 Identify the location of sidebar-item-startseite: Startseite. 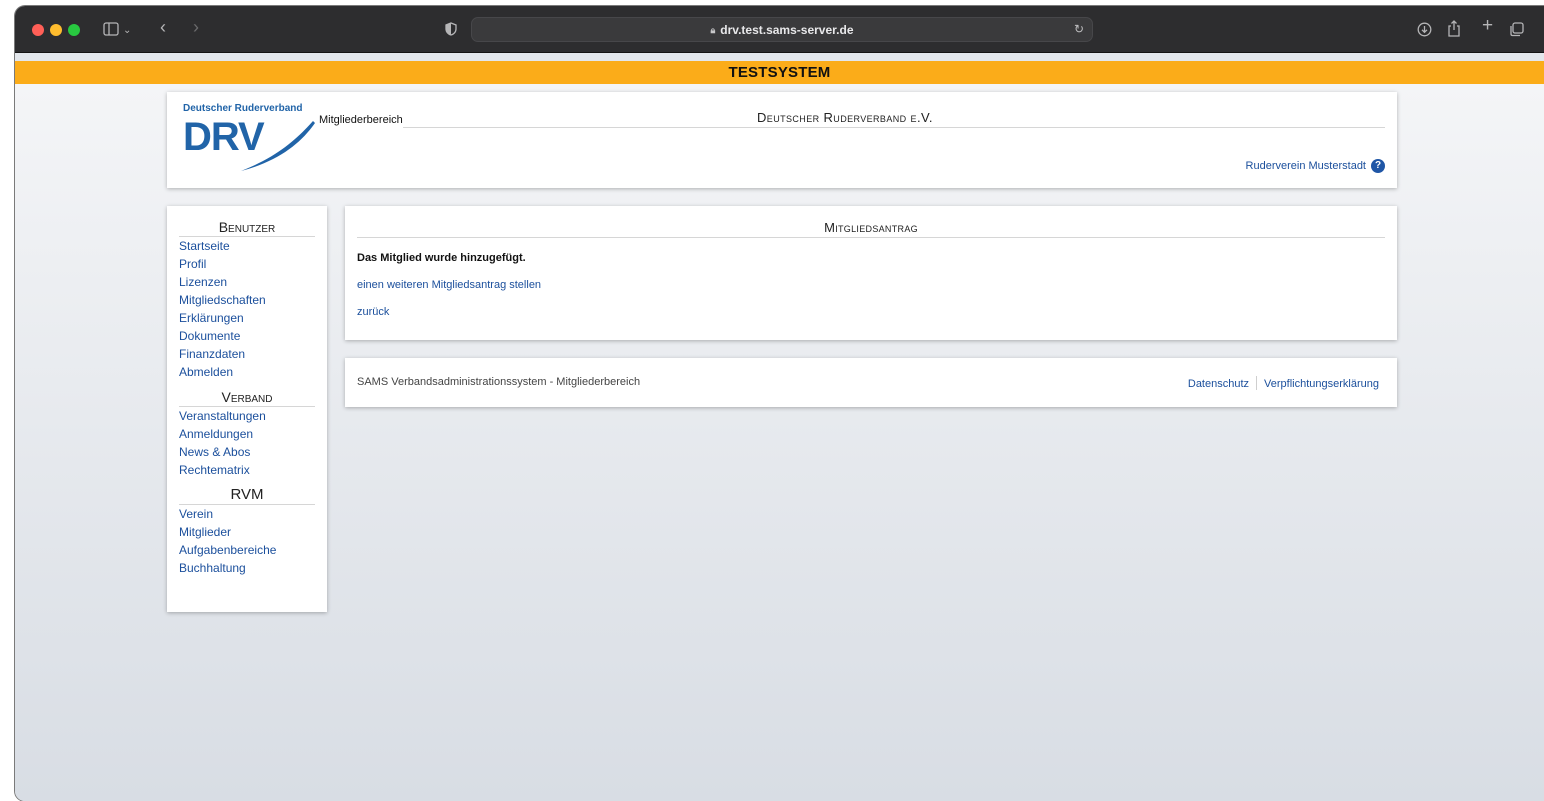
(247, 246).